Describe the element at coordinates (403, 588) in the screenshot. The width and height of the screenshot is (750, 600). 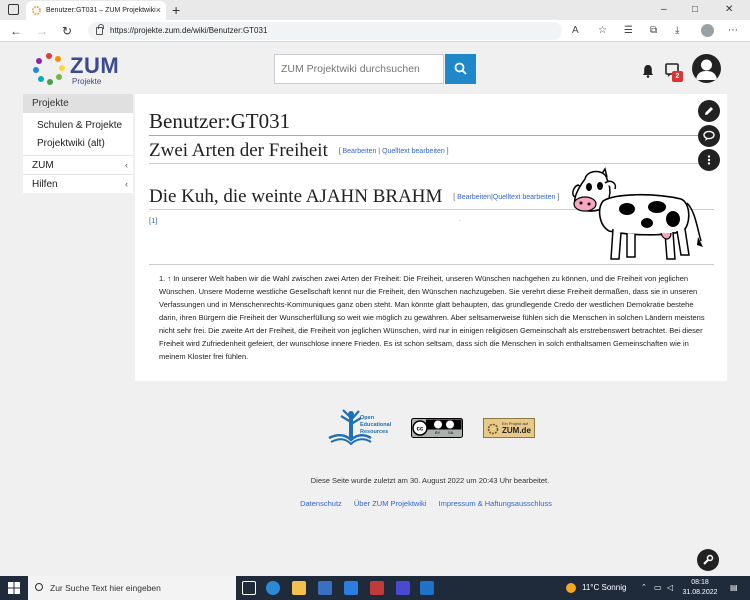
I see `teams-icon` at that location.